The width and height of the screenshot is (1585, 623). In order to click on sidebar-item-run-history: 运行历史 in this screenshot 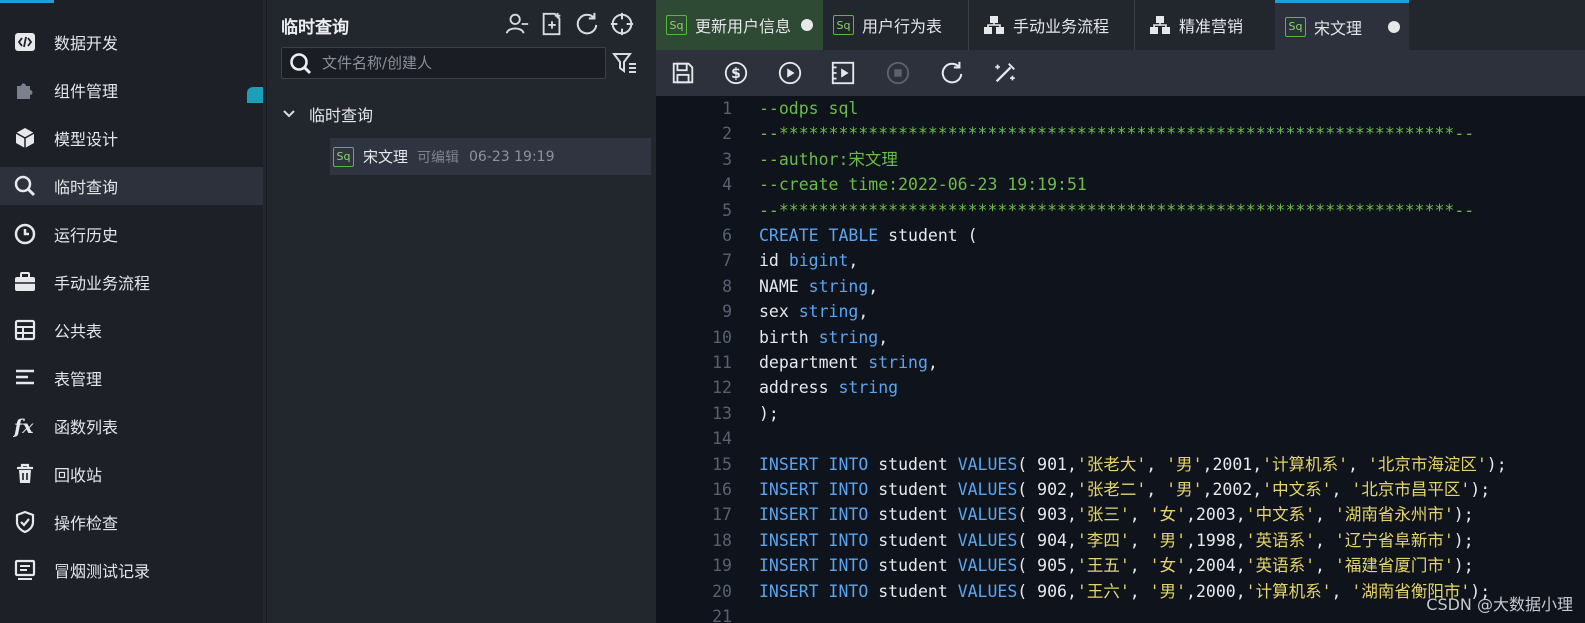, I will do `click(131, 234)`.